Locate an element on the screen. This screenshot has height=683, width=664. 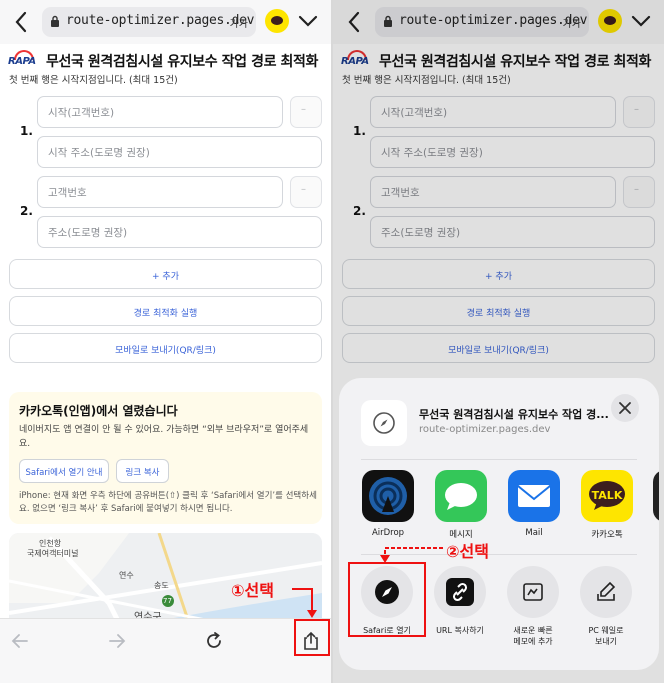
map-label: 송도 is located at coordinates (161, 585).